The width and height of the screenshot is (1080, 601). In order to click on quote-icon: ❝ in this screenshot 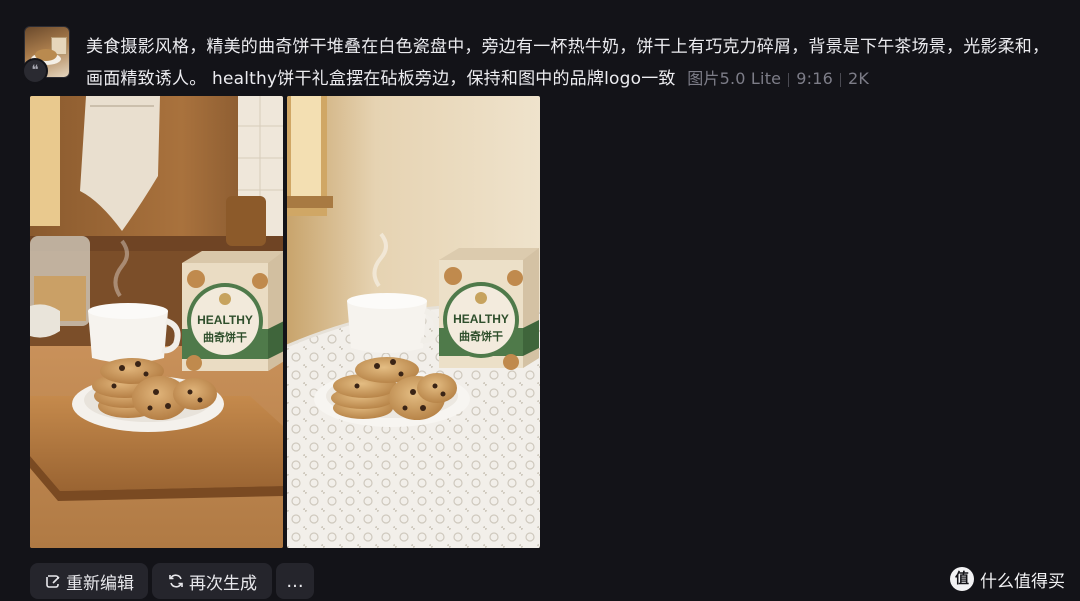, I will do `click(35, 71)`.